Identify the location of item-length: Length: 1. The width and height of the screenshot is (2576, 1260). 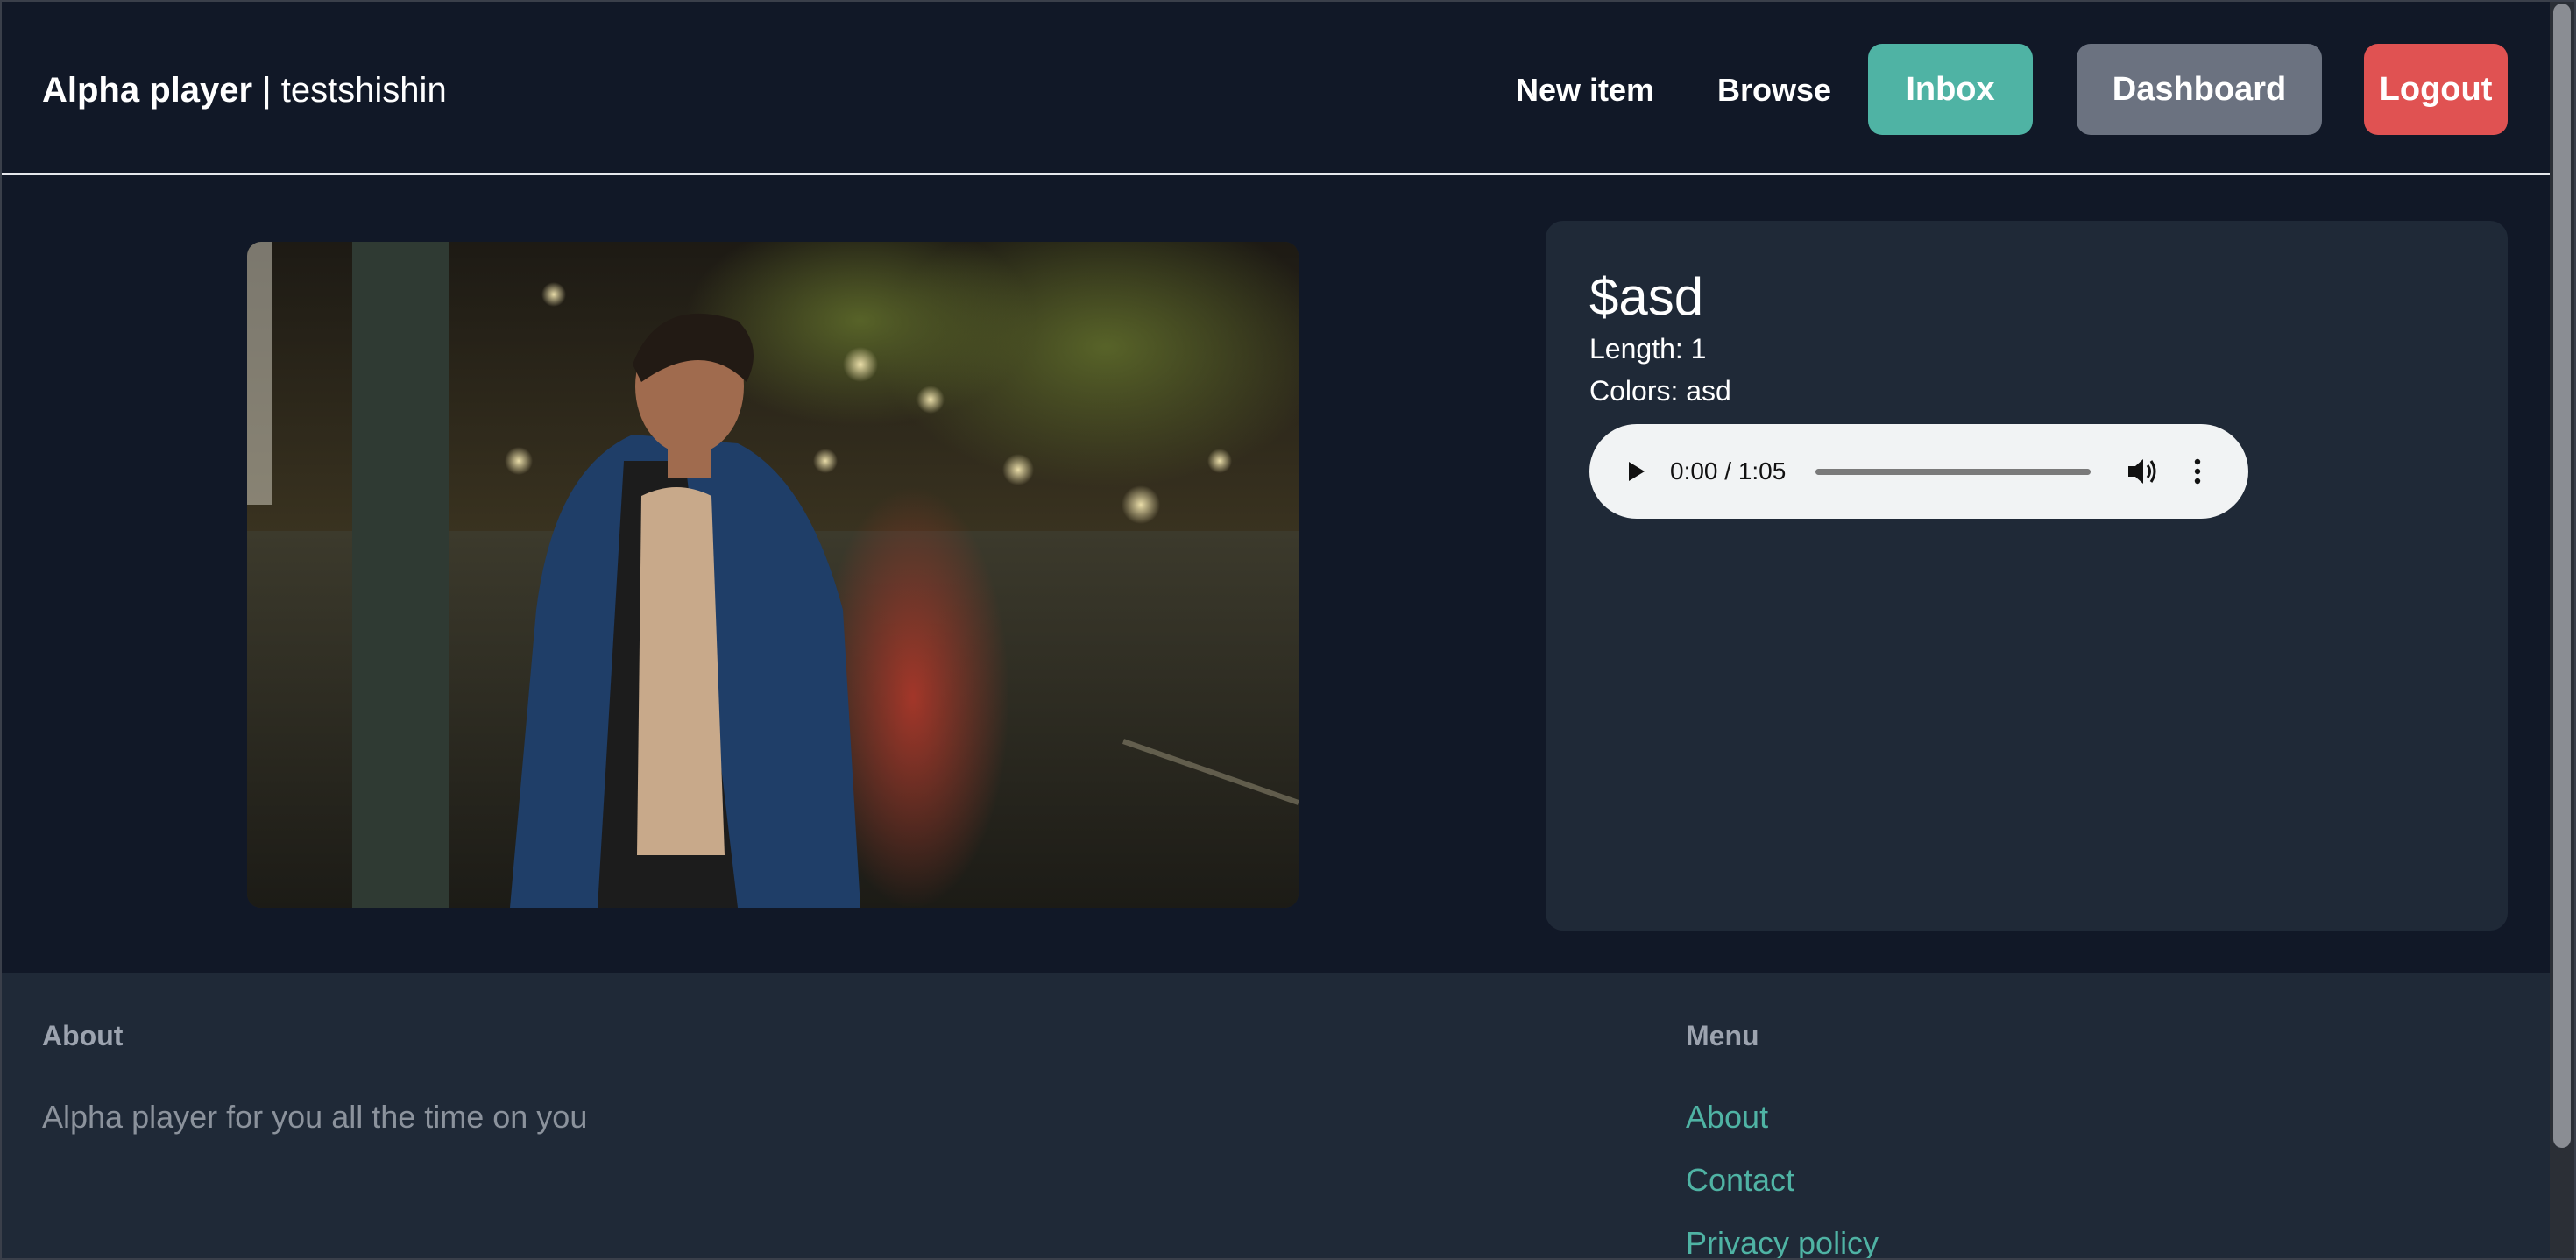
(1648, 349).